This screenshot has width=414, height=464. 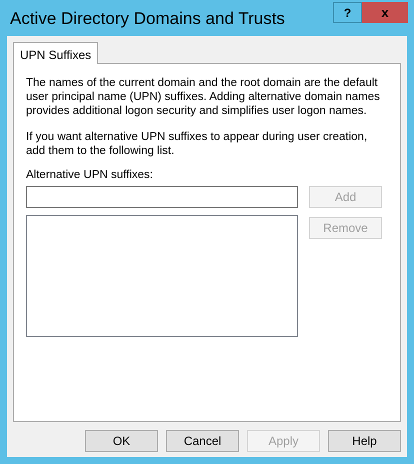 What do you see at coordinates (203, 97) in the screenshot?
I see `description-text: The names of the current domain and the root domain are the default user principal name (UPN) suffixes. Adding alternative domain names provides additional logon security and simplifies user logon names.` at bounding box center [203, 97].